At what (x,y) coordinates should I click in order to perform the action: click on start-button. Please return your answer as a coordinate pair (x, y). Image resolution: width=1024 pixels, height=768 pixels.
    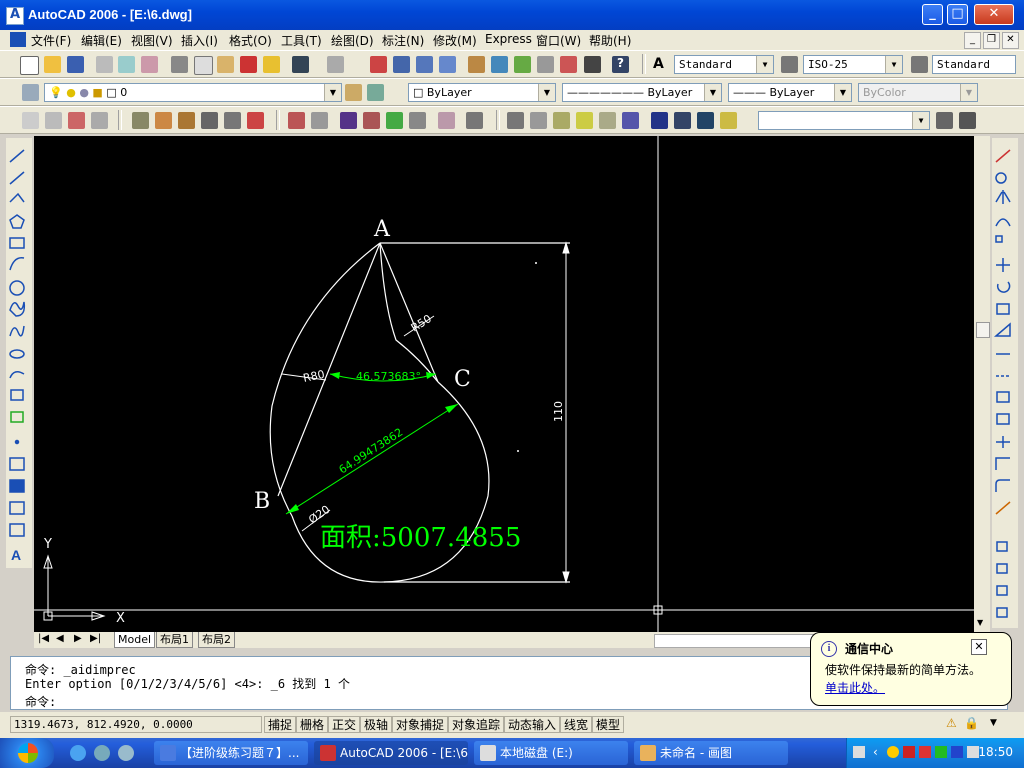
    Looking at the image, I should click on (27, 753).